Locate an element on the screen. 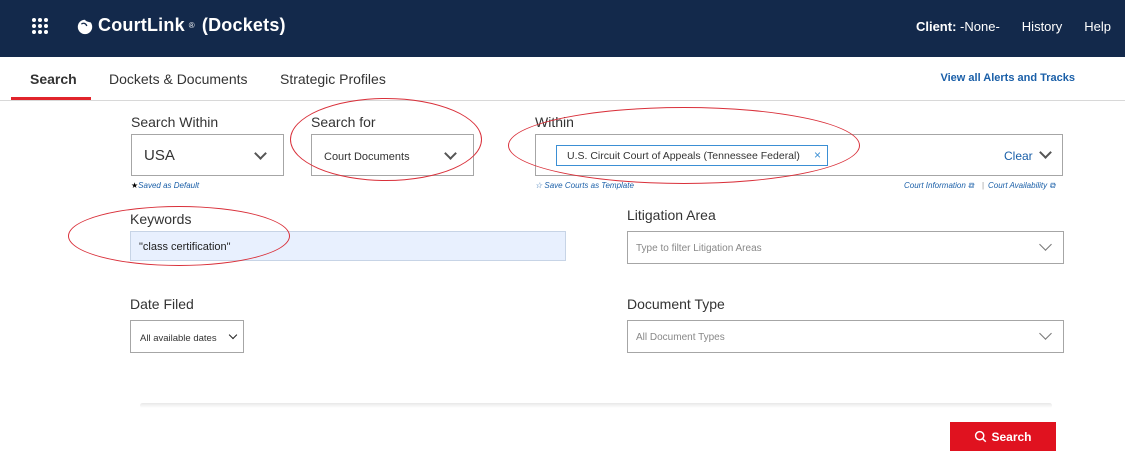  date-filed-value: All available dates is located at coordinates (178, 338).